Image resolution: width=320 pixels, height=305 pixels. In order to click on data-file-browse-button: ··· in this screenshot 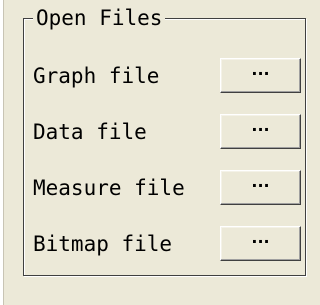, I will do `click(260, 131)`.